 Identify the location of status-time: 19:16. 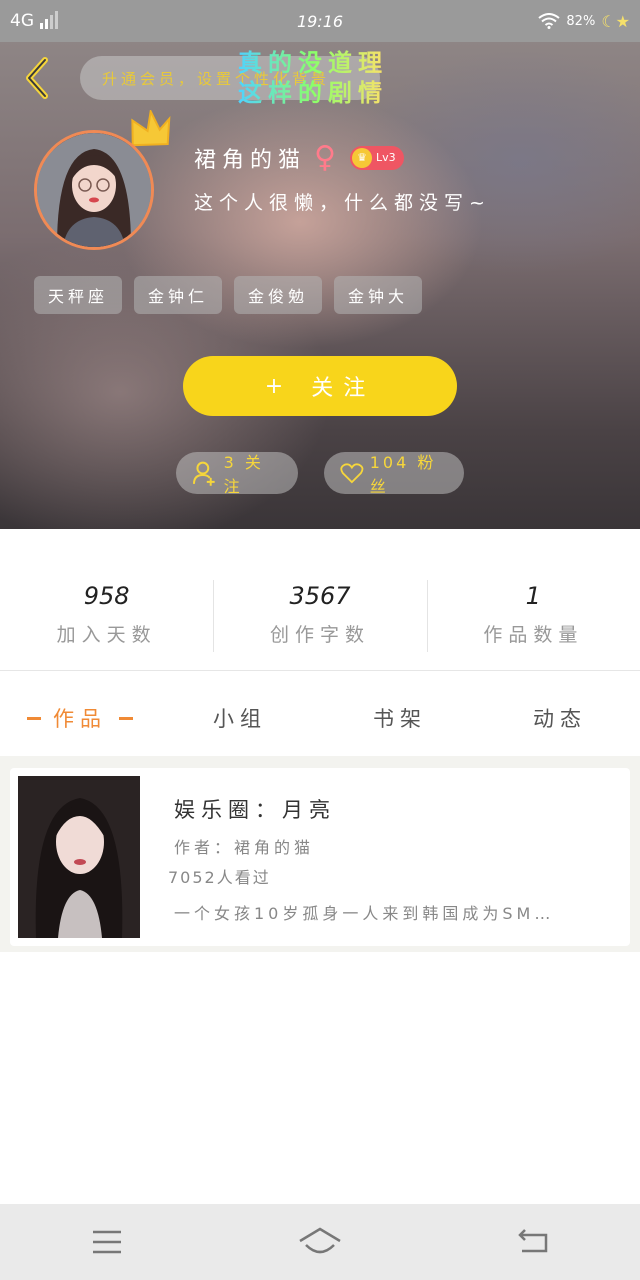
(320, 21).